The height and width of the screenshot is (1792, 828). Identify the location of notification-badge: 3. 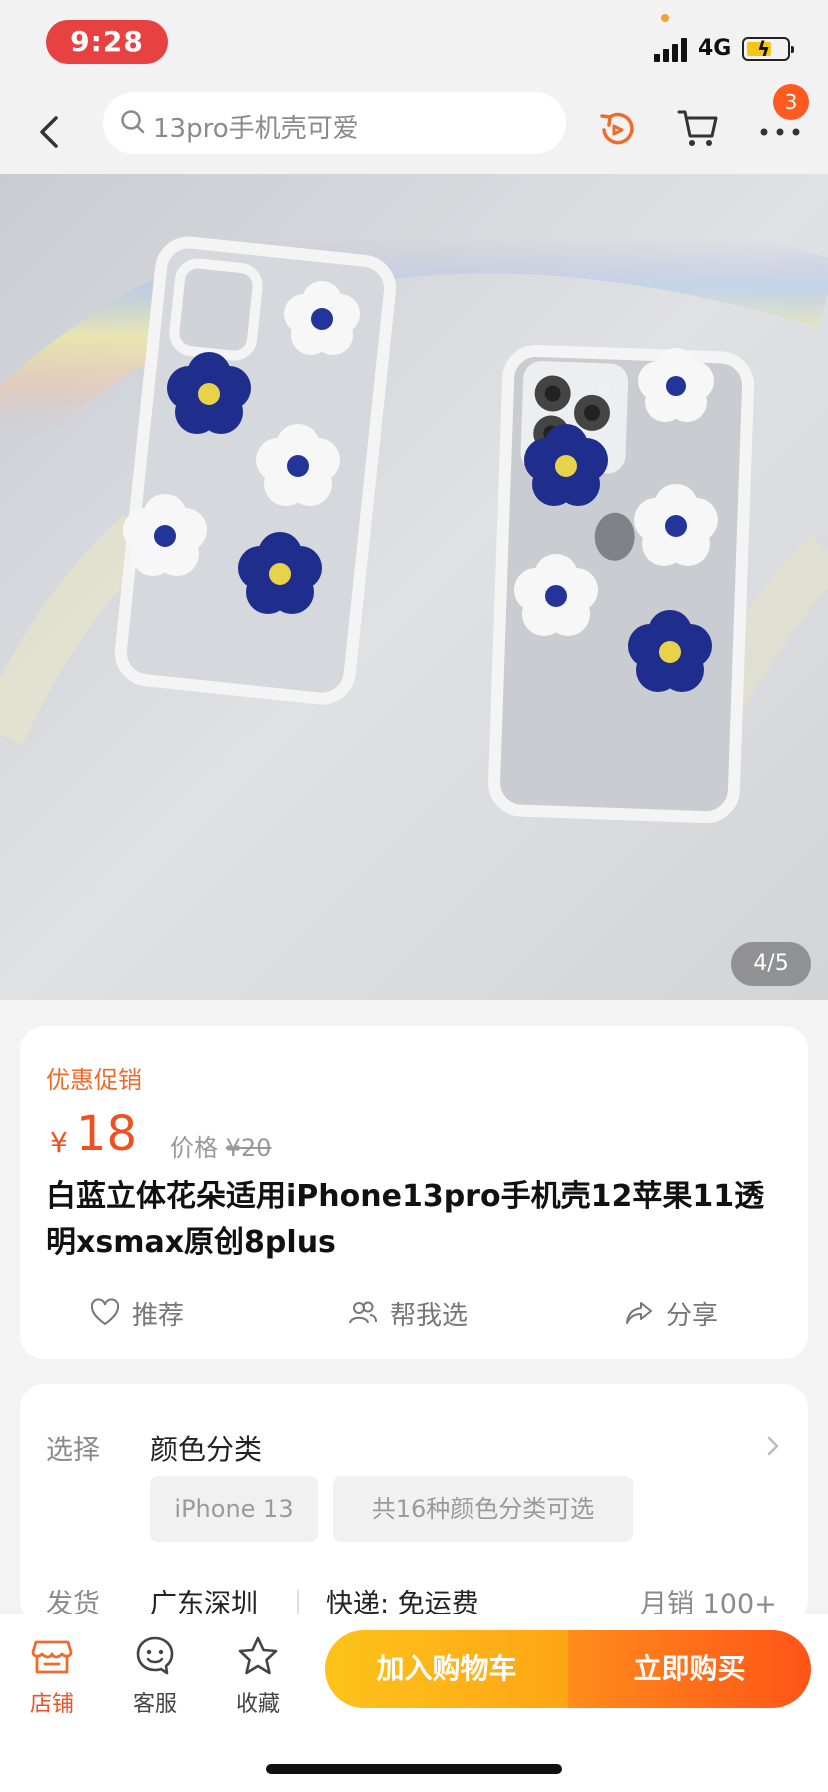
(791, 102).